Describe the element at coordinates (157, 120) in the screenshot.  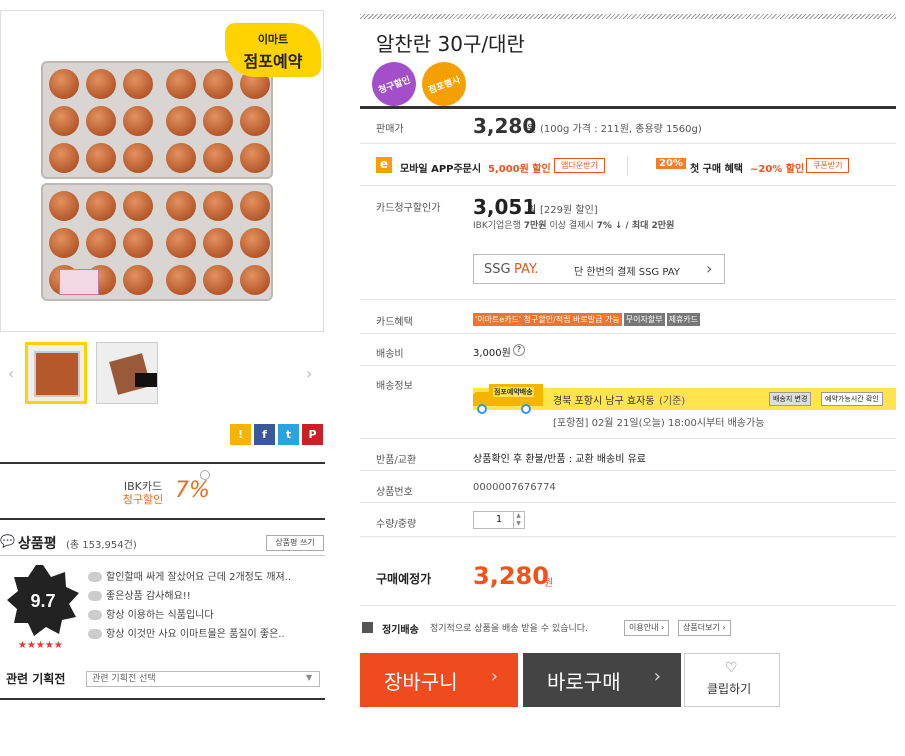
I see `egg-tray-top` at that location.